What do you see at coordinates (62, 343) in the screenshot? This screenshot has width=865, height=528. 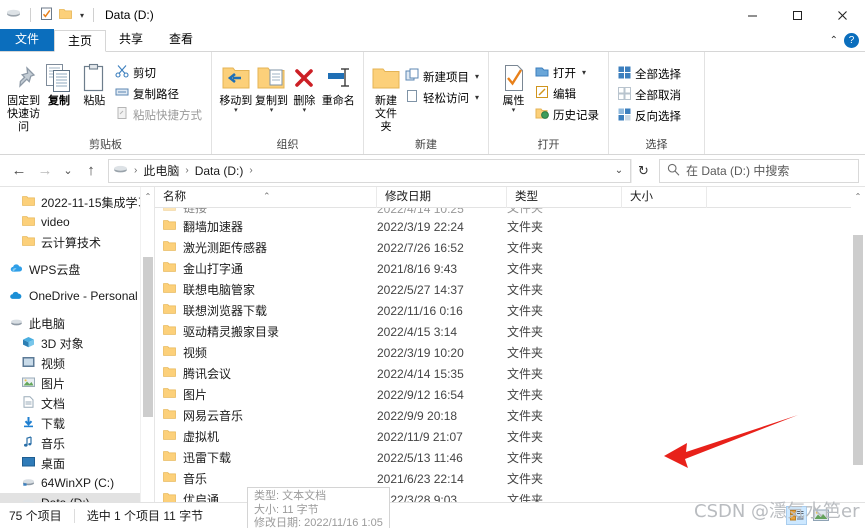 I see `sidebar-item-label: 3D 对象` at bounding box center [62, 343].